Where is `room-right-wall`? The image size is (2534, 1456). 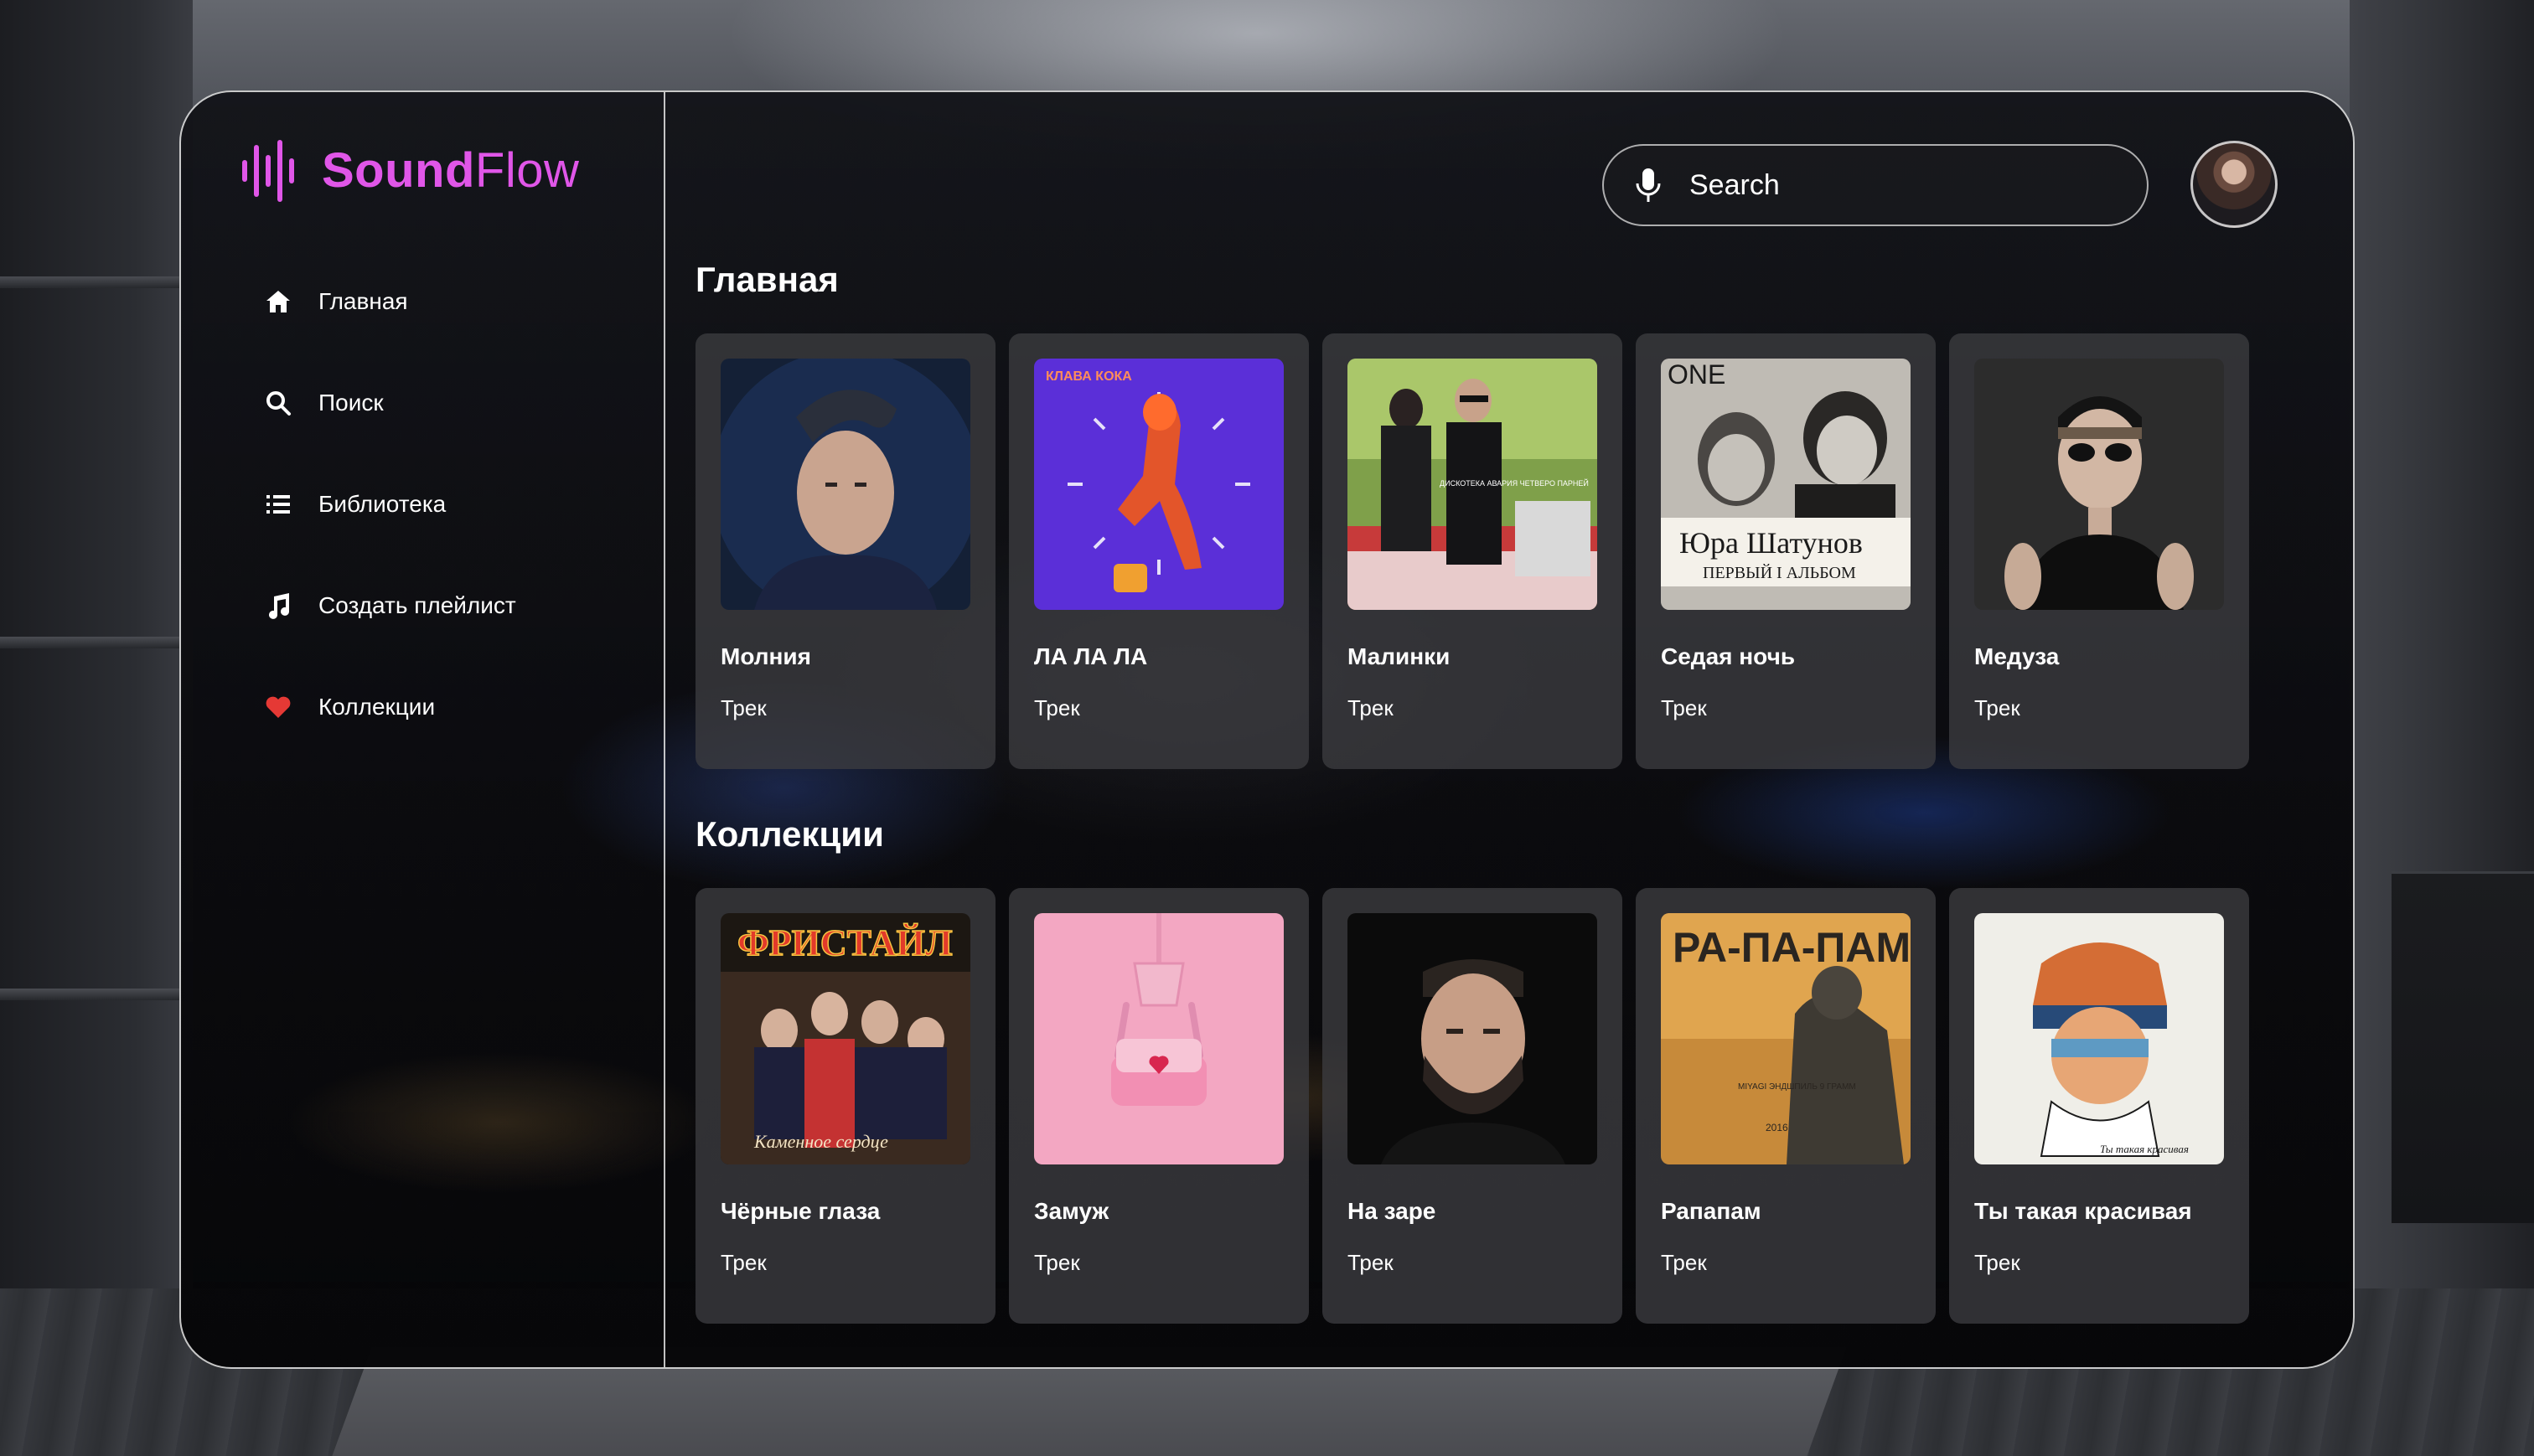
room-right-wall is located at coordinates (2442, 728).